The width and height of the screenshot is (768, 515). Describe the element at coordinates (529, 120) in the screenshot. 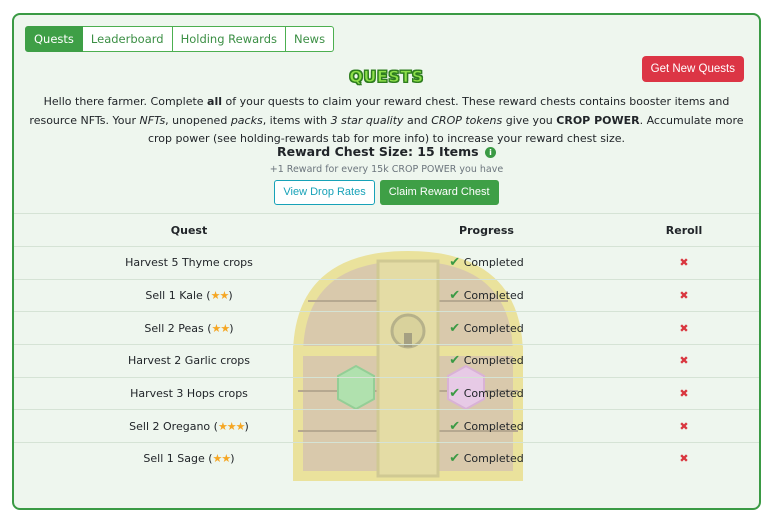

I see `intro-part: give you` at that location.